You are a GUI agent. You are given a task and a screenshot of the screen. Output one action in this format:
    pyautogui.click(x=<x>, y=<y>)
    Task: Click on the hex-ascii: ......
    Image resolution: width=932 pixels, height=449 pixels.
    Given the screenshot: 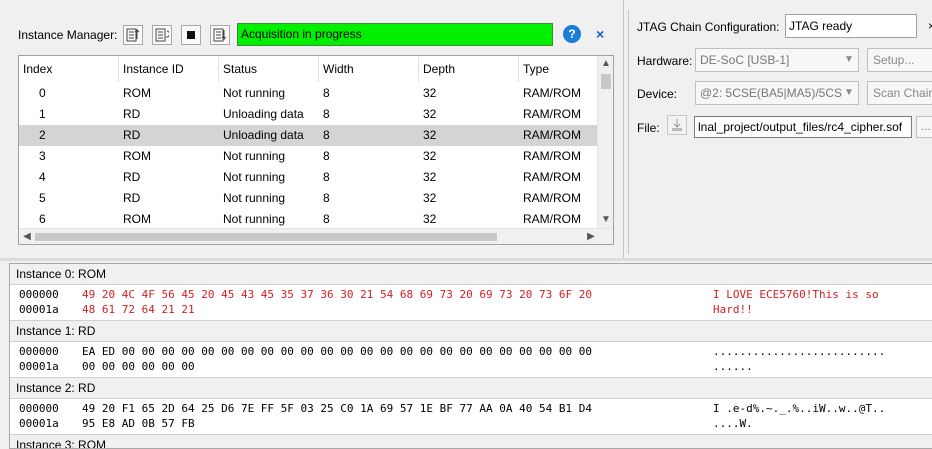 What is the action you would take?
    pyautogui.click(x=733, y=366)
    